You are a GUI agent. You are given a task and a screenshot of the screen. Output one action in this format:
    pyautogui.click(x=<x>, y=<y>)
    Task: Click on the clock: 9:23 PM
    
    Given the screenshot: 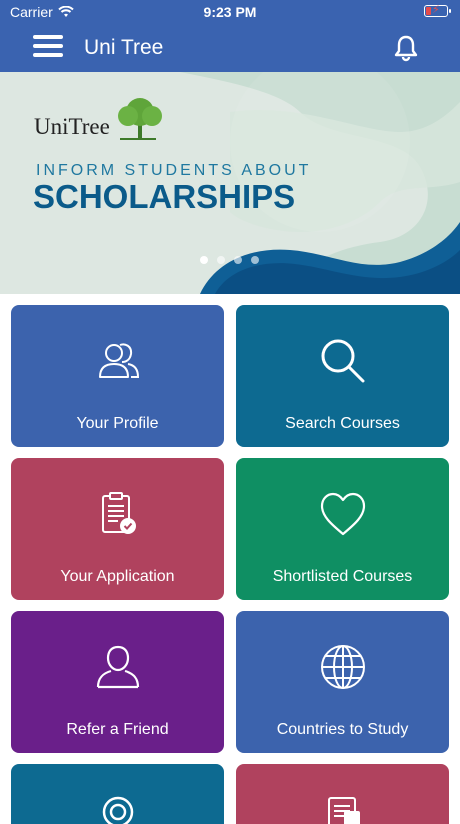 What is the action you would take?
    pyautogui.click(x=230, y=12)
    